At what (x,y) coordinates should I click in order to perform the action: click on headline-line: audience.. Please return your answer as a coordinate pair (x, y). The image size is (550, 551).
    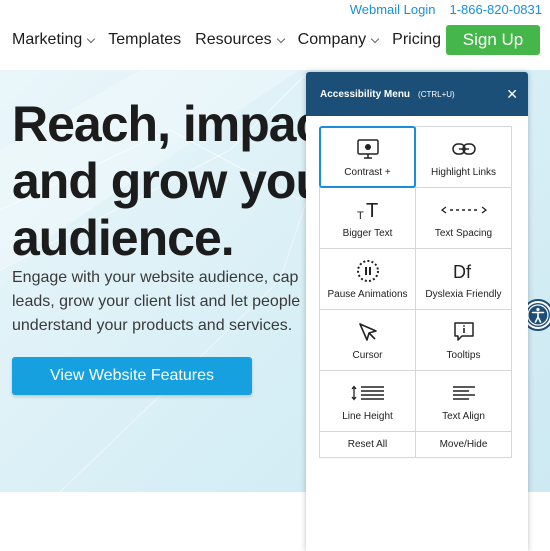
    Looking at the image, I should click on (123, 238).